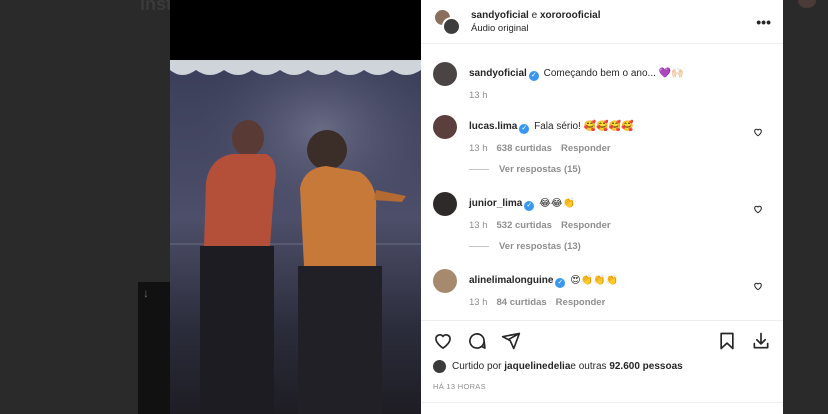  What do you see at coordinates (477, 341) in the screenshot?
I see `comment-icon` at bounding box center [477, 341].